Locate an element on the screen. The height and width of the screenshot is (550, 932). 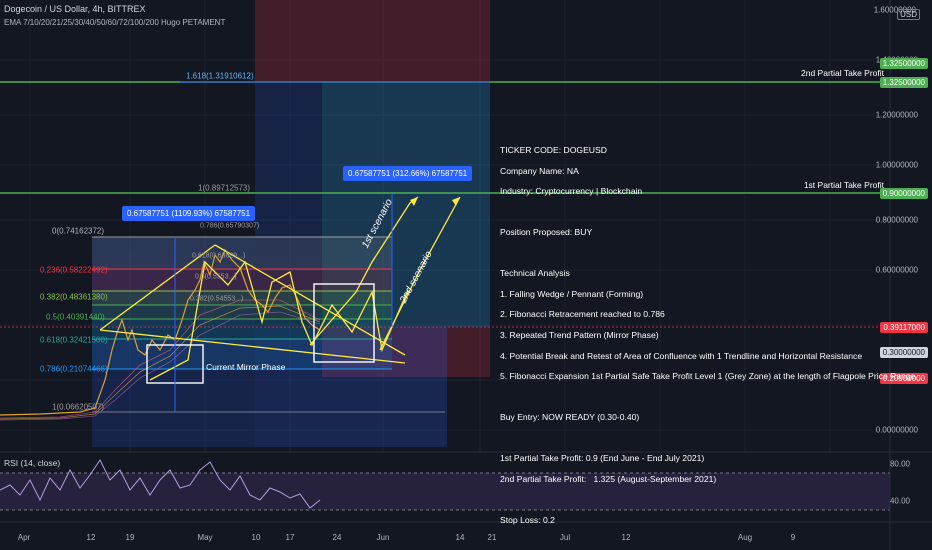
y-tick-3: 1.20000000 is located at coordinates (896, 115).